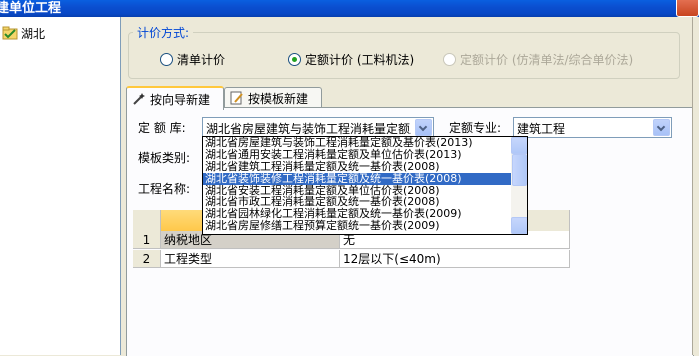  Describe the element at coordinates (475, 128) in the screenshot. I see `quota-specialty-label: 定额专业:` at that location.